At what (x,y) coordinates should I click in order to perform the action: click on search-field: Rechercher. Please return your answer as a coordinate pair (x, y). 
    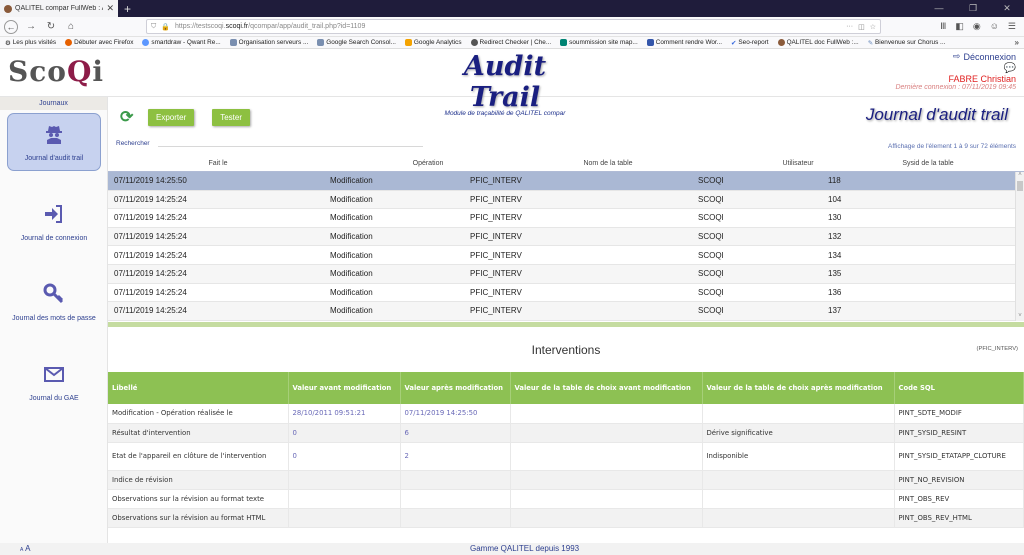
    Looking at the image, I should click on (269, 143).